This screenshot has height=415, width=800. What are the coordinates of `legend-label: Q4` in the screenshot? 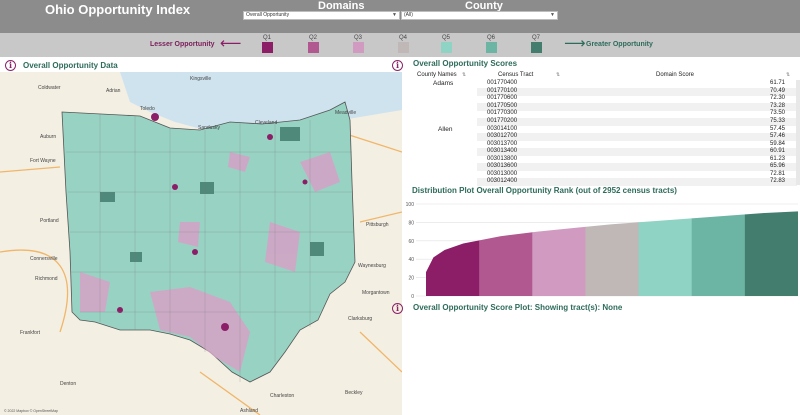 It's located at (402, 38).